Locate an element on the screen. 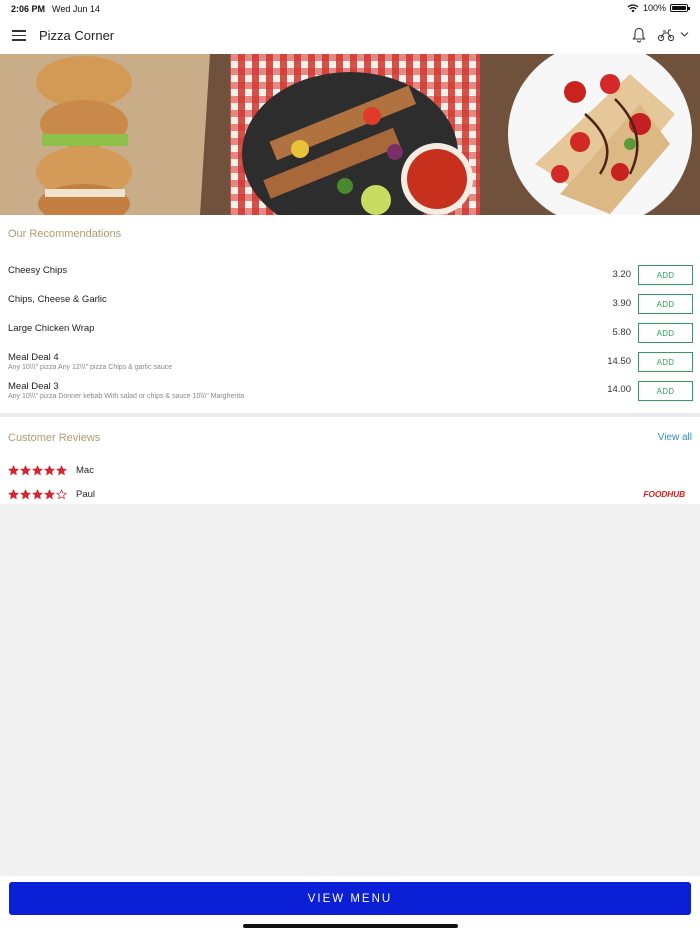 This screenshot has width=700, height=934. battery-icon is located at coordinates (680, 8).